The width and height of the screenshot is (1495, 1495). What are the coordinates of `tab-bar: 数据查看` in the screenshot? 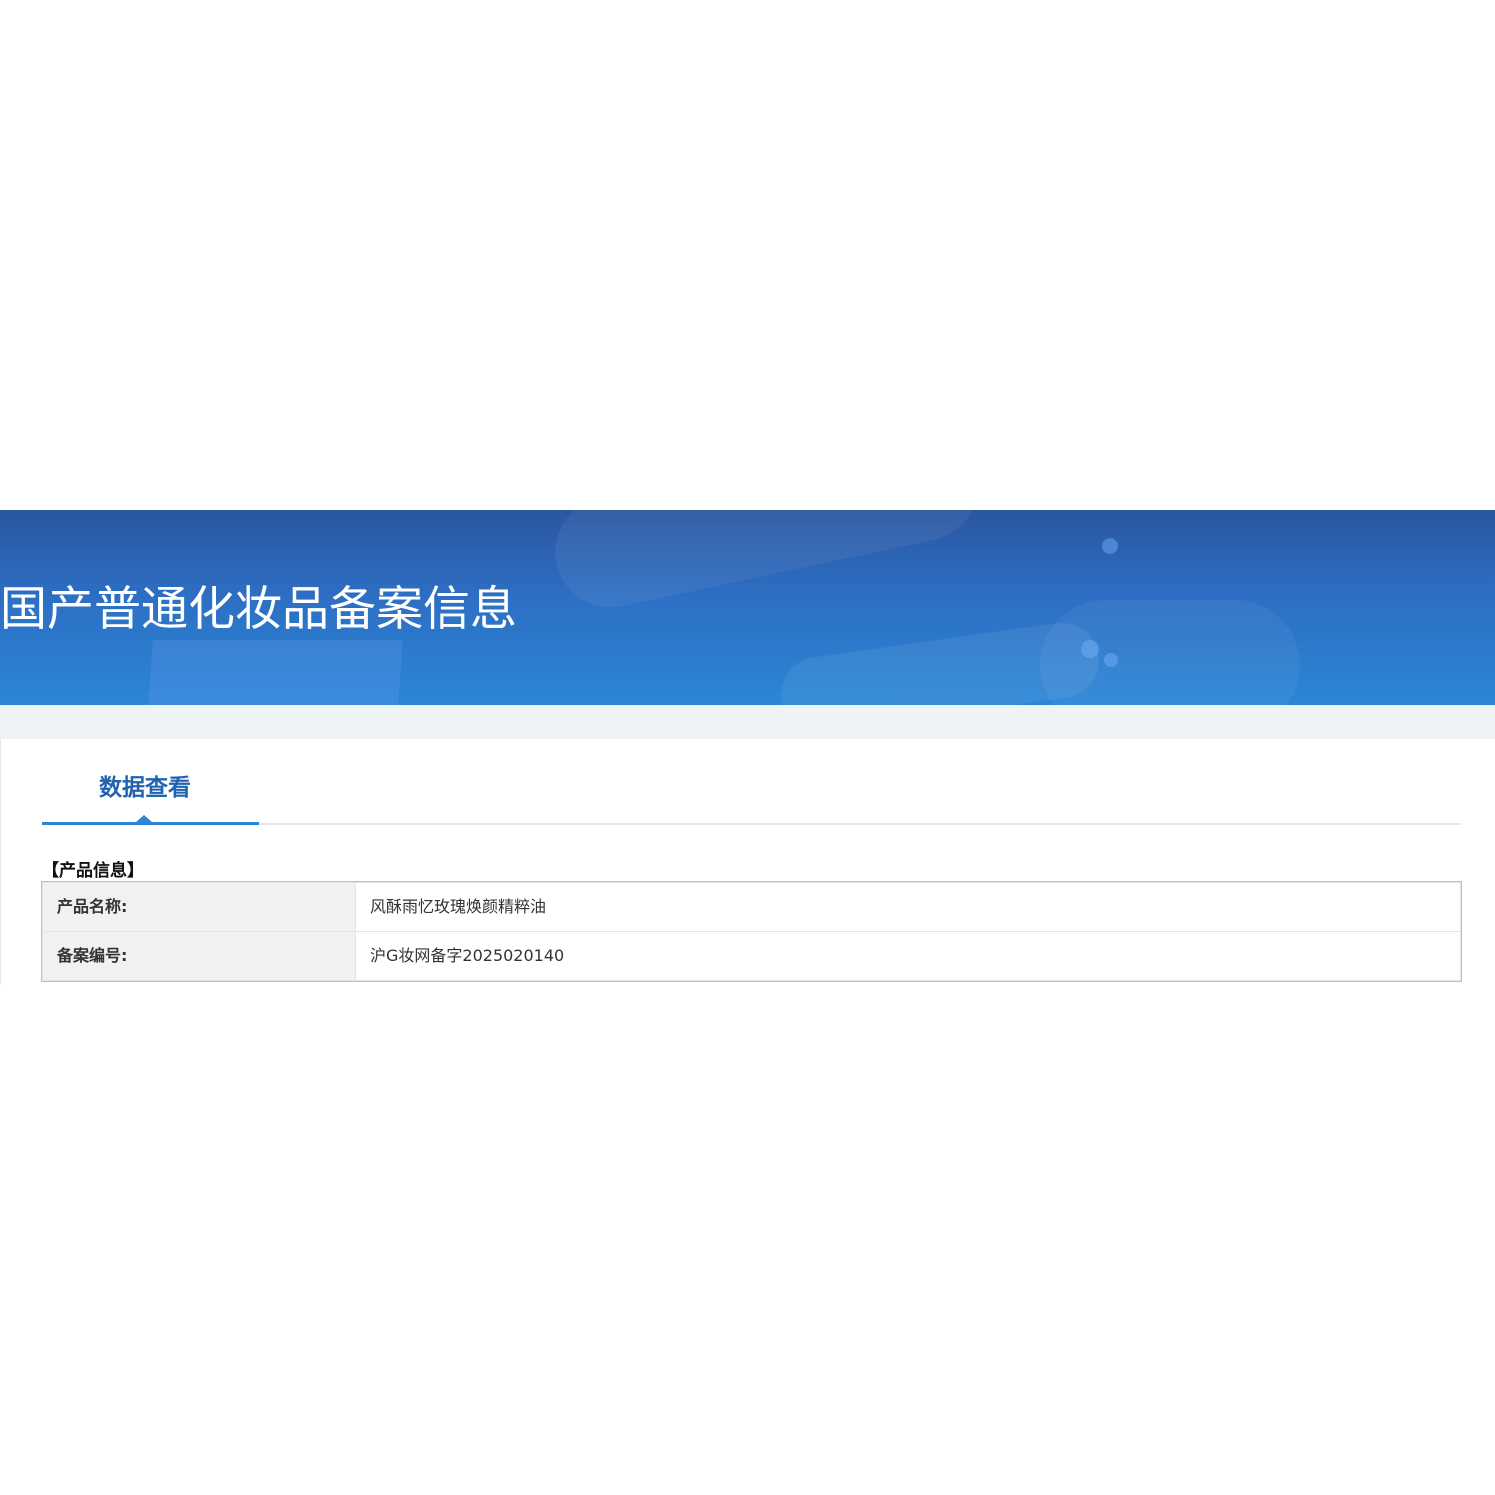 It's located at (751, 783).